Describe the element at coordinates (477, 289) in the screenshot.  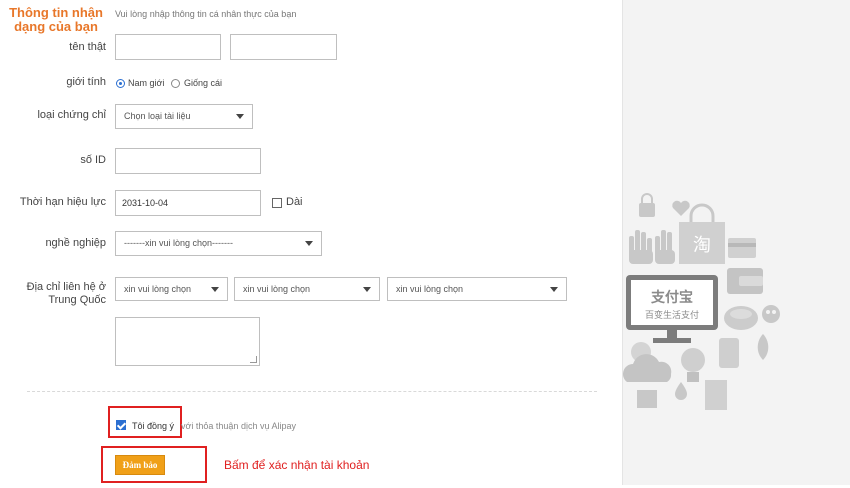
I see `district-select: xin vui lòng chọn` at that location.